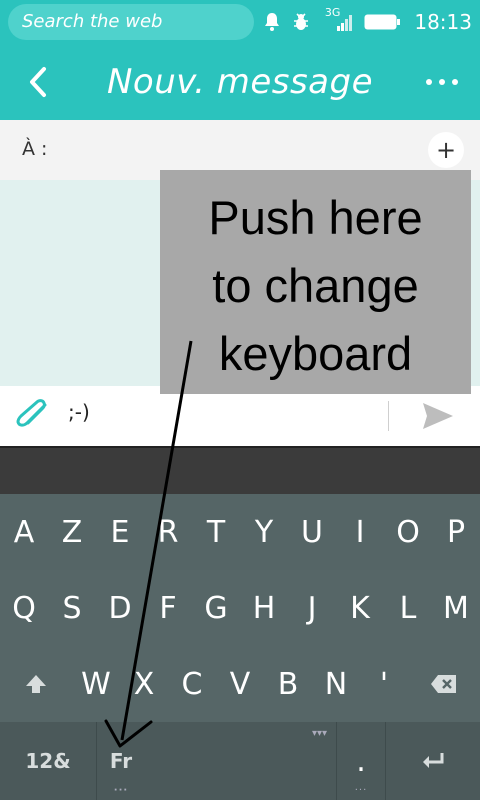 This screenshot has width=480, height=800. I want to click on period-dots-icon: ···, so click(361, 790).